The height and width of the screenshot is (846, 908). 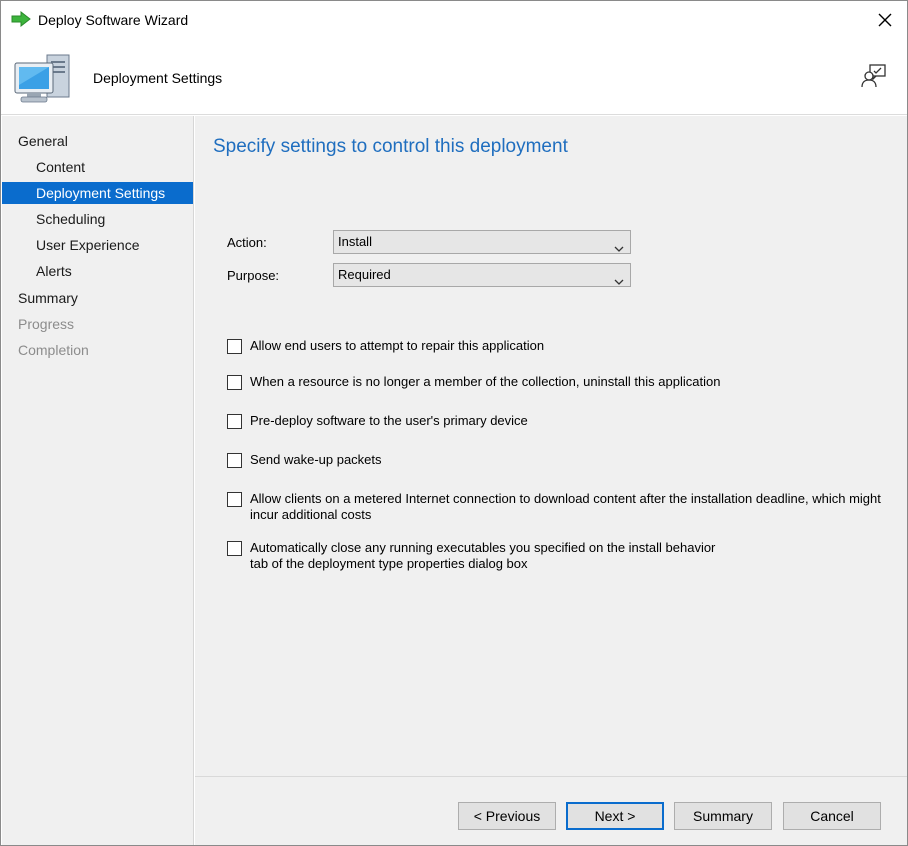 I want to click on repair-checkbox, so click(x=234, y=346).